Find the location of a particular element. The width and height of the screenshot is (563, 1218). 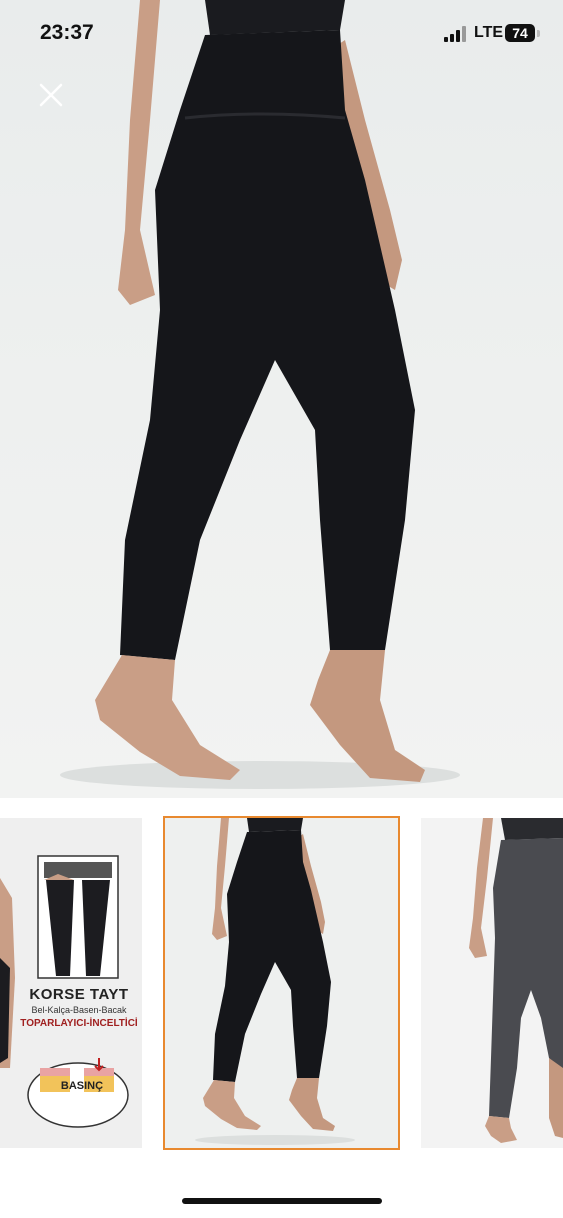

close-button is located at coordinates (51, 95).